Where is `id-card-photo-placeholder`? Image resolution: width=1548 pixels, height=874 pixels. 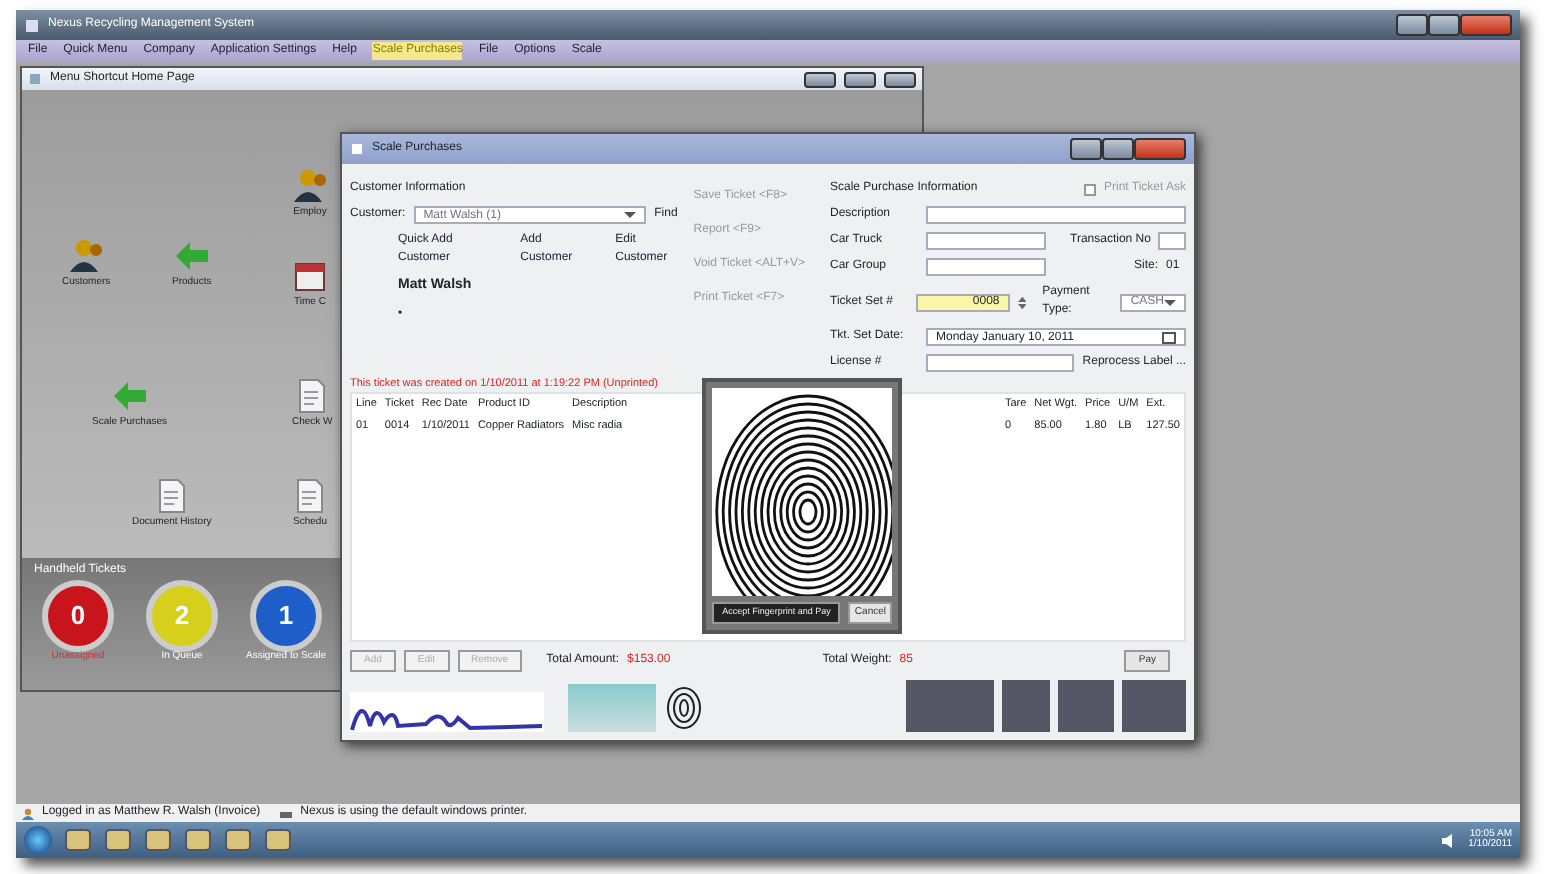
id-card-photo-placeholder is located at coordinates (612, 708).